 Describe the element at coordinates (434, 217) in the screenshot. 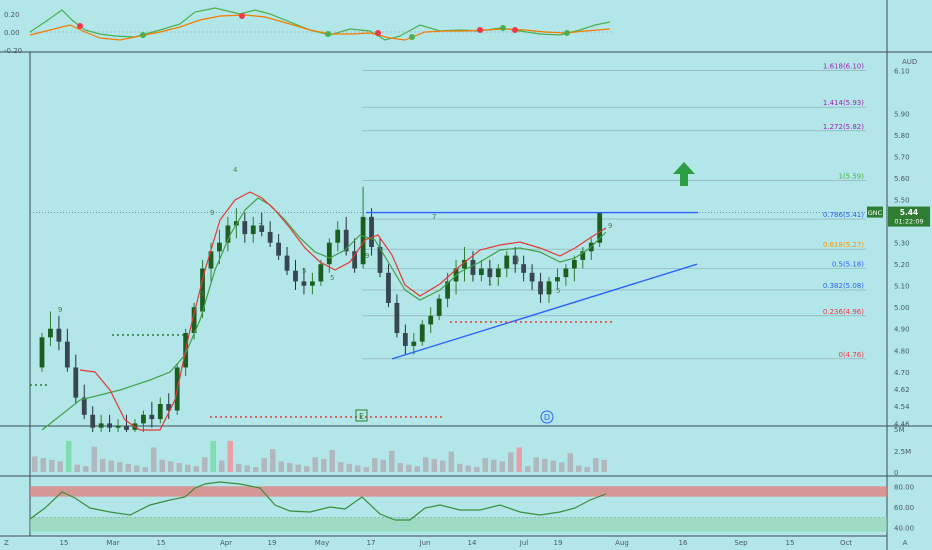

I see `count-label: 7` at that location.